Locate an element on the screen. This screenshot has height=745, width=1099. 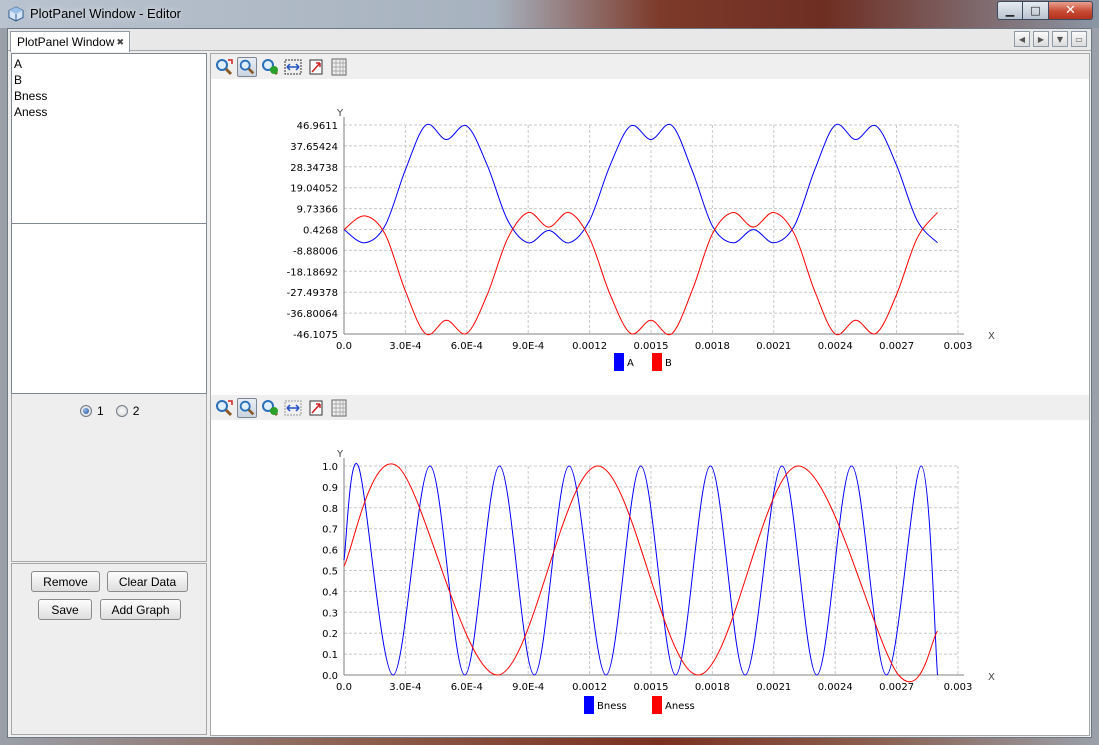
tab-list-button: ▼ is located at coordinates (1060, 39).